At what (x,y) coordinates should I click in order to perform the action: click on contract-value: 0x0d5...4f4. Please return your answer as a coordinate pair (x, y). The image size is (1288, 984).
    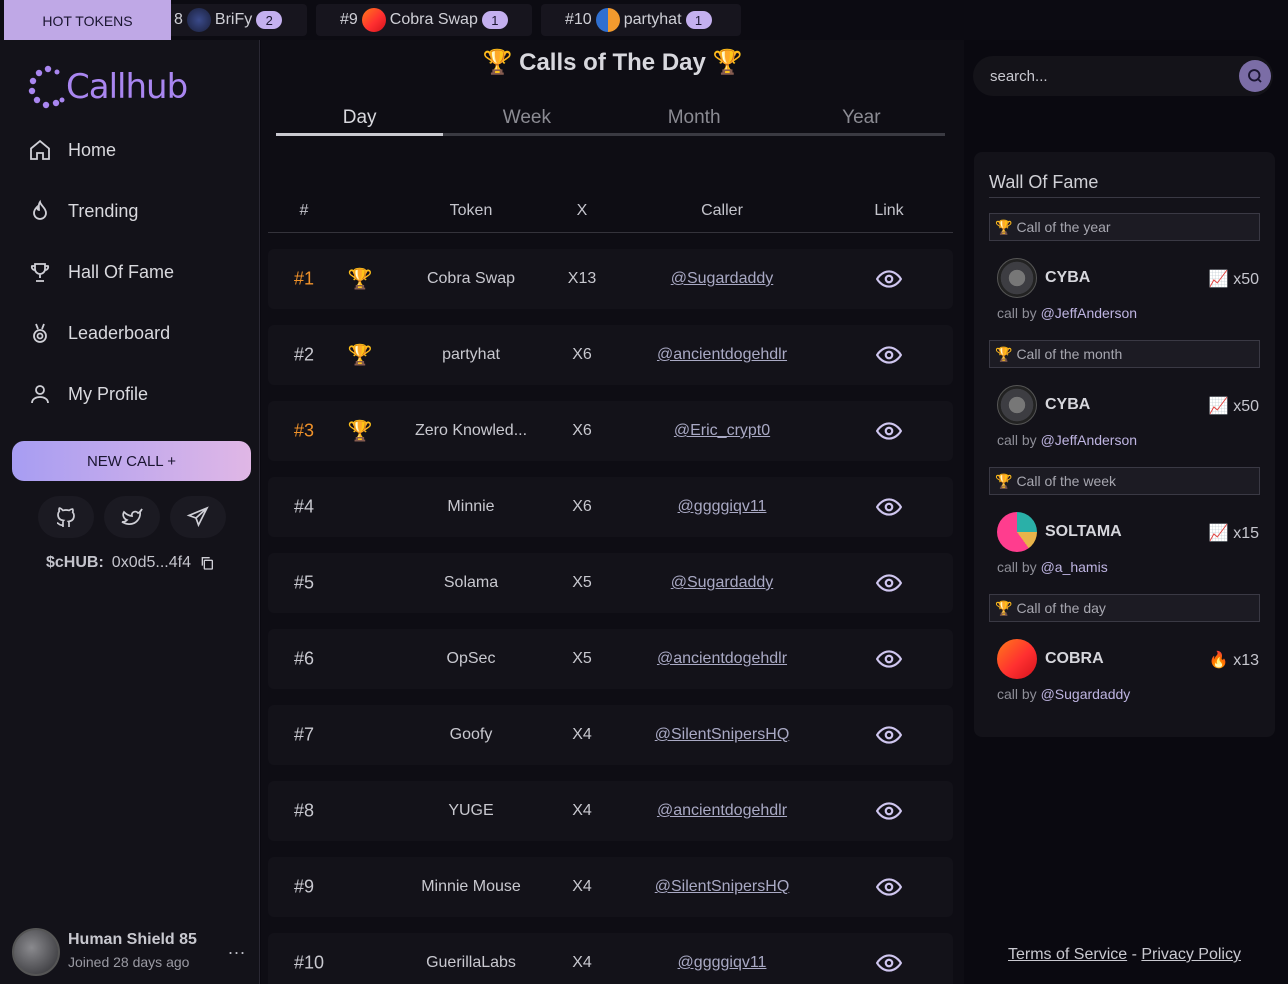
    Looking at the image, I should click on (151, 562).